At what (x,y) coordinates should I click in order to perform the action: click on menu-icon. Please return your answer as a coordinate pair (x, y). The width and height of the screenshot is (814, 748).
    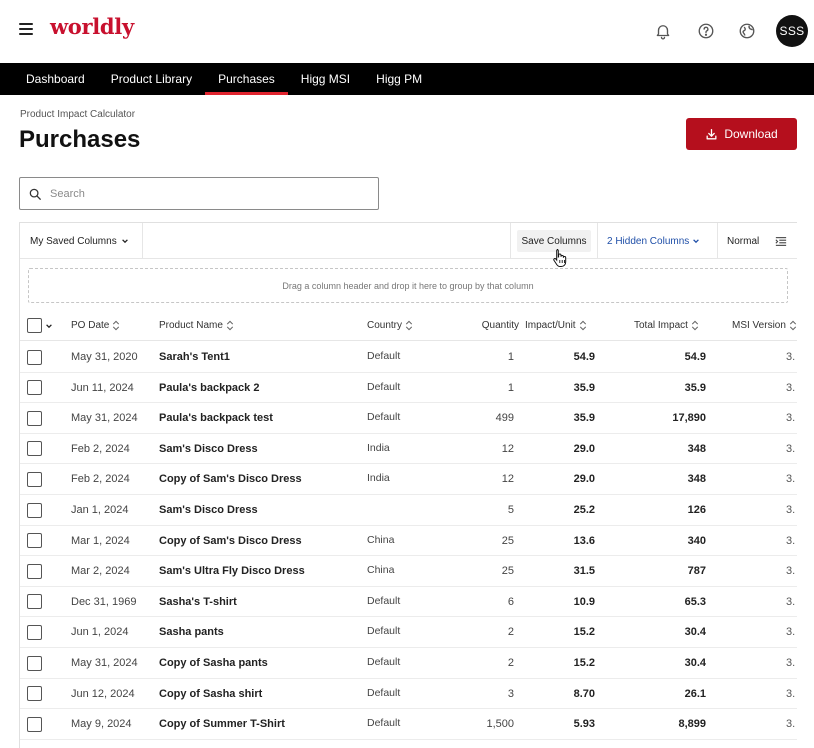
    Looking at the image, I should click on (26, 30).